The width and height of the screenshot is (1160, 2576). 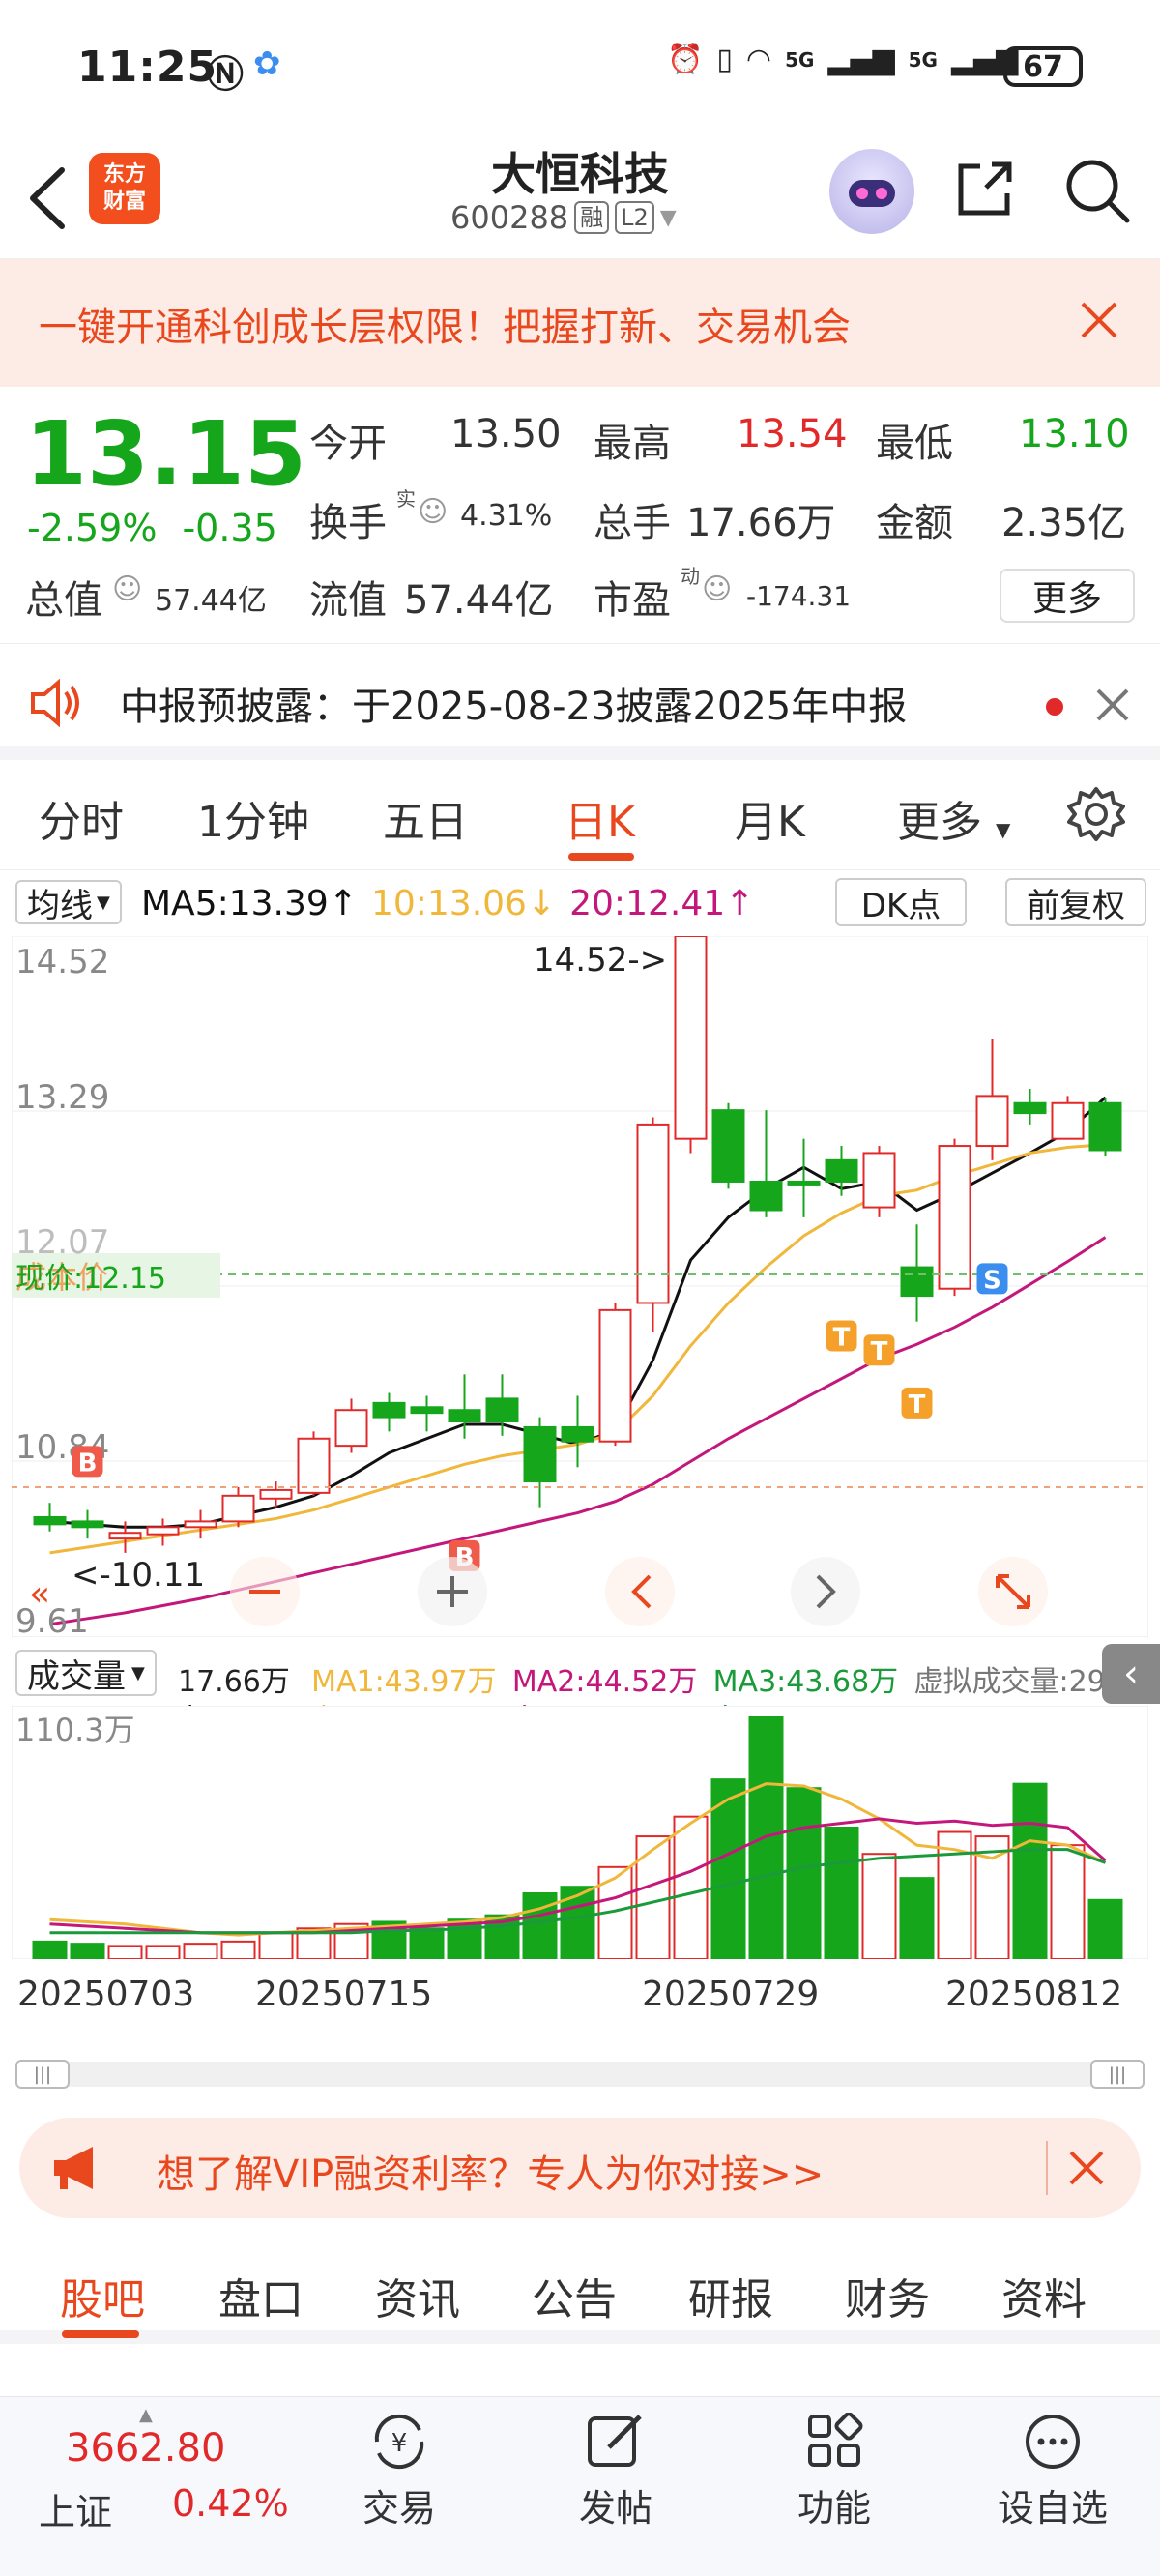 I want to click on tab-profile: 资料, so click(x=1044, y=2296).